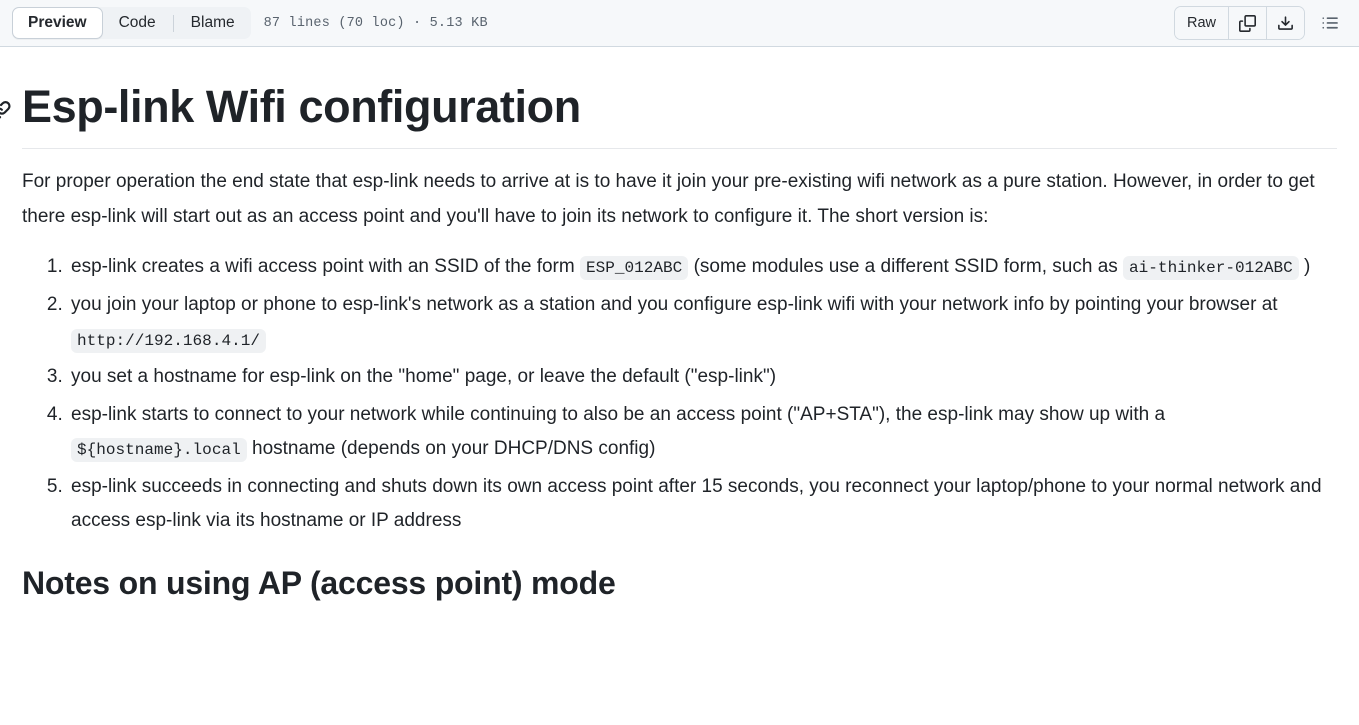 This screenshot has height=725, width=1359. I want to click on toolbar-actions: Raw, so click(1259, 23).